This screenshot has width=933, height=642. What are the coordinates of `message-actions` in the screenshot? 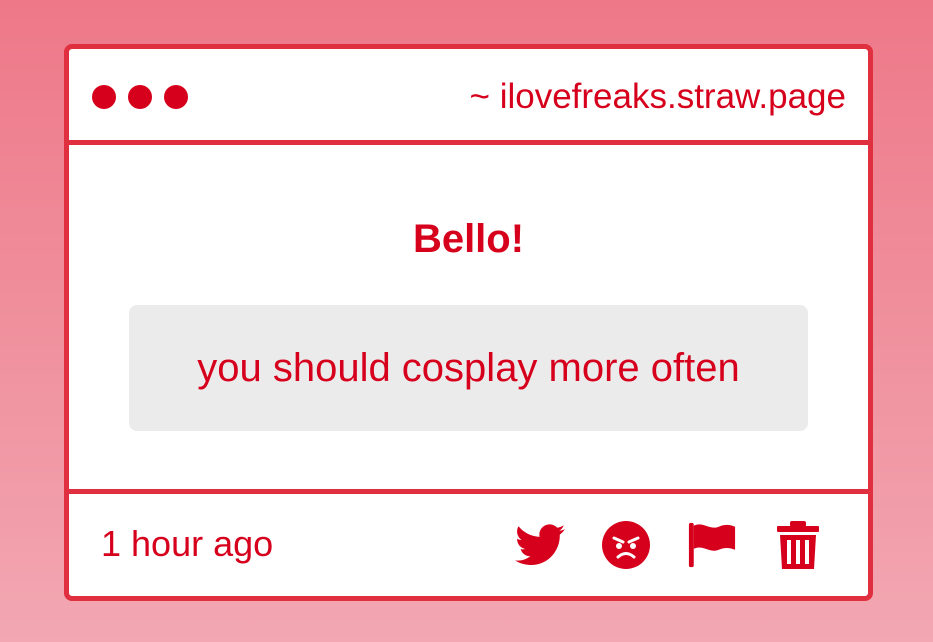 It's located at (669, 545).